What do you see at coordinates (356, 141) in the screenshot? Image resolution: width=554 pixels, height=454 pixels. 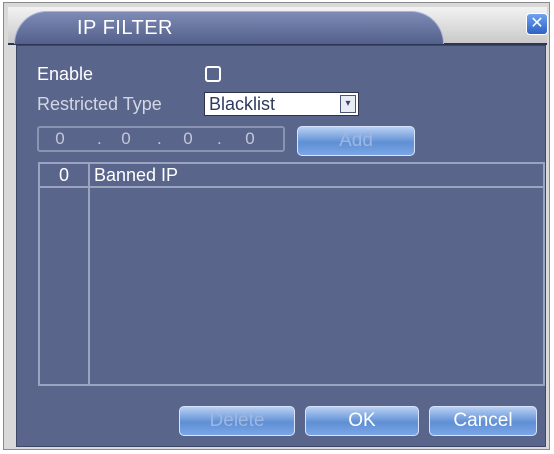 I see `add-button: Add` at bounding box center [356, 141].